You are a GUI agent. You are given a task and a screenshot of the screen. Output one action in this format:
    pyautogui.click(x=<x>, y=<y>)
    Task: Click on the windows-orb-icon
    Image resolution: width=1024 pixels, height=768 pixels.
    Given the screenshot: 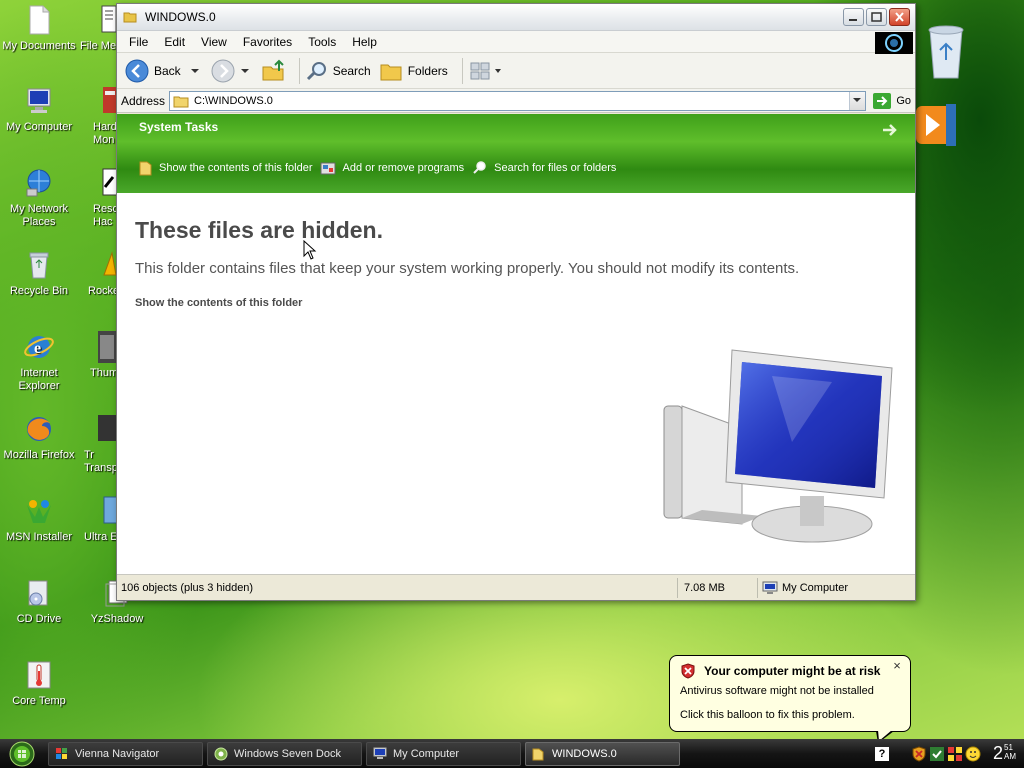 What is the action you would take?
    pyautogui.click(x=22, y=753)
    